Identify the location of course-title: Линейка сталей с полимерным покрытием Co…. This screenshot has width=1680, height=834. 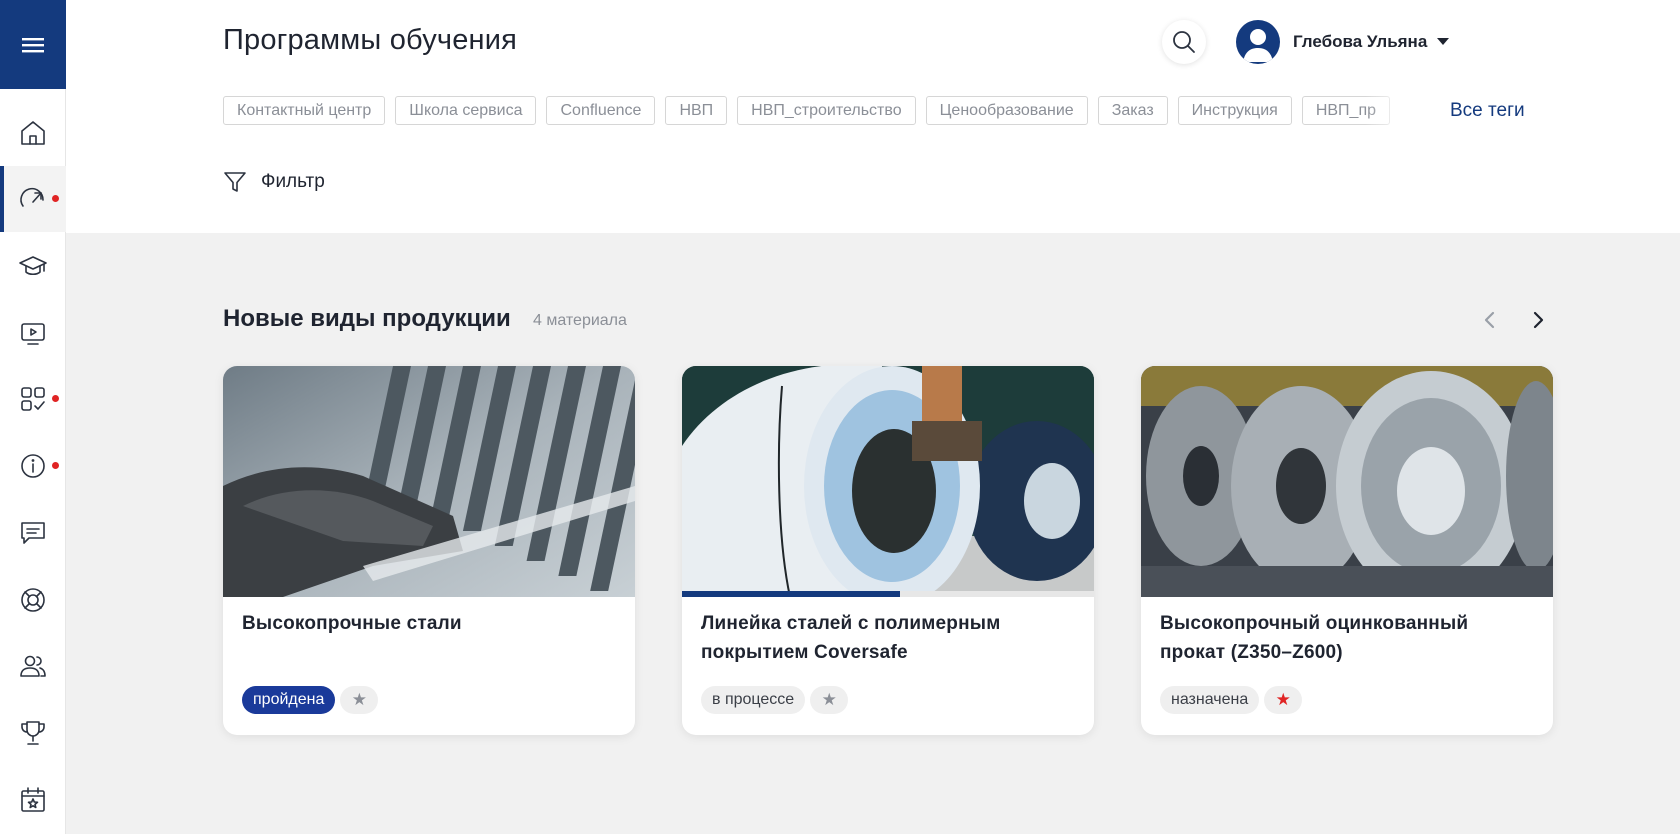
(851, 638).